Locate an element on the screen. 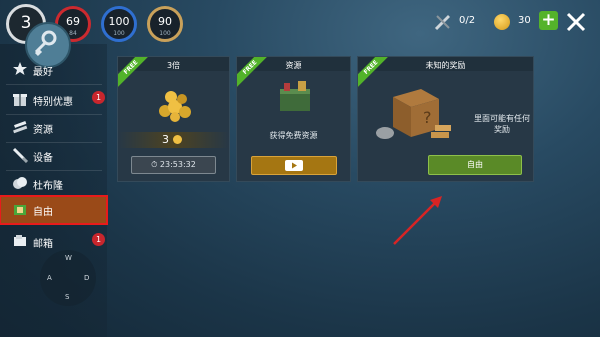  movement-joystick: W A D S is located at coordinates (68, 278).